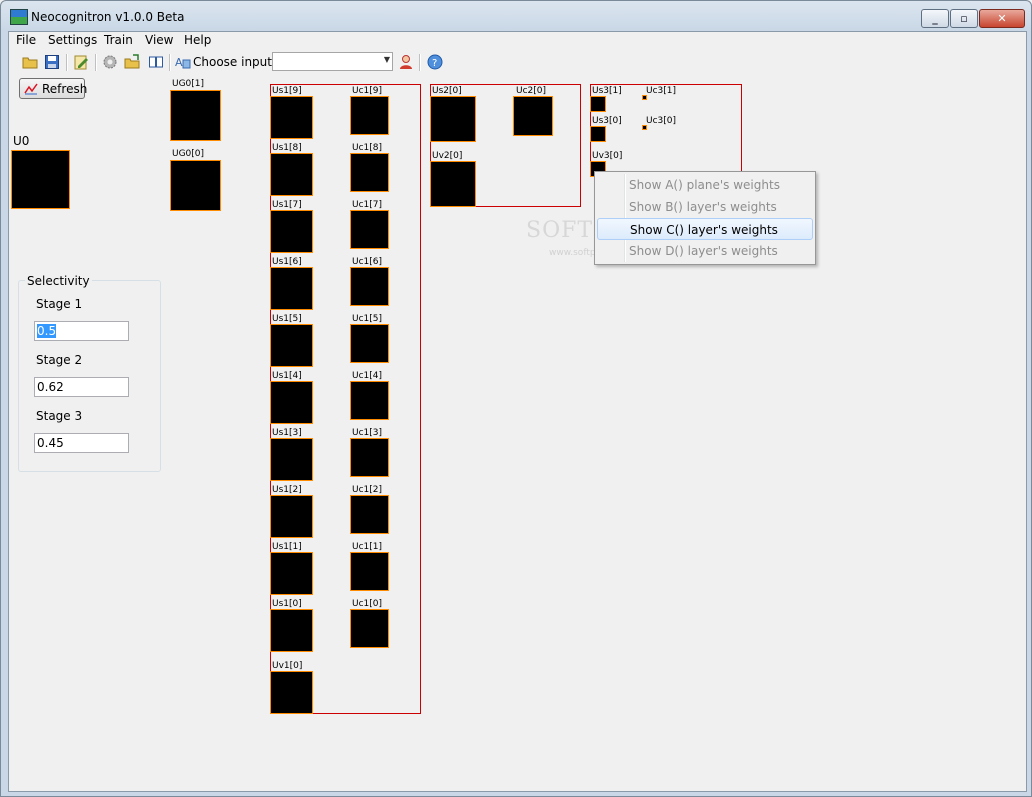 The width and height of the screenshot is (1032, 797). What do you see at coordinates (598, 134) in the screenshot?
I see `us3-0-plane` at bounding box center [598, 134].